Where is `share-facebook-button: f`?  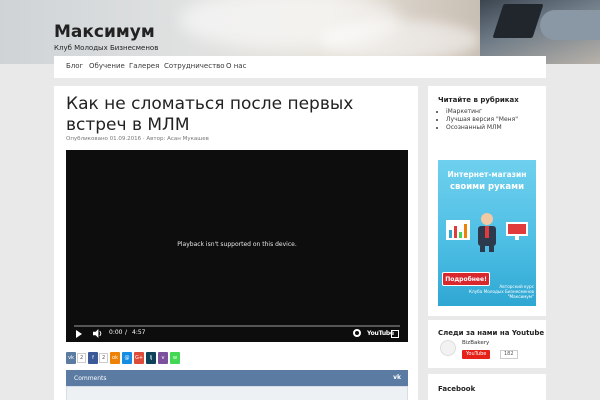 share-facebook-button: f is located at coordinates (93, 358).